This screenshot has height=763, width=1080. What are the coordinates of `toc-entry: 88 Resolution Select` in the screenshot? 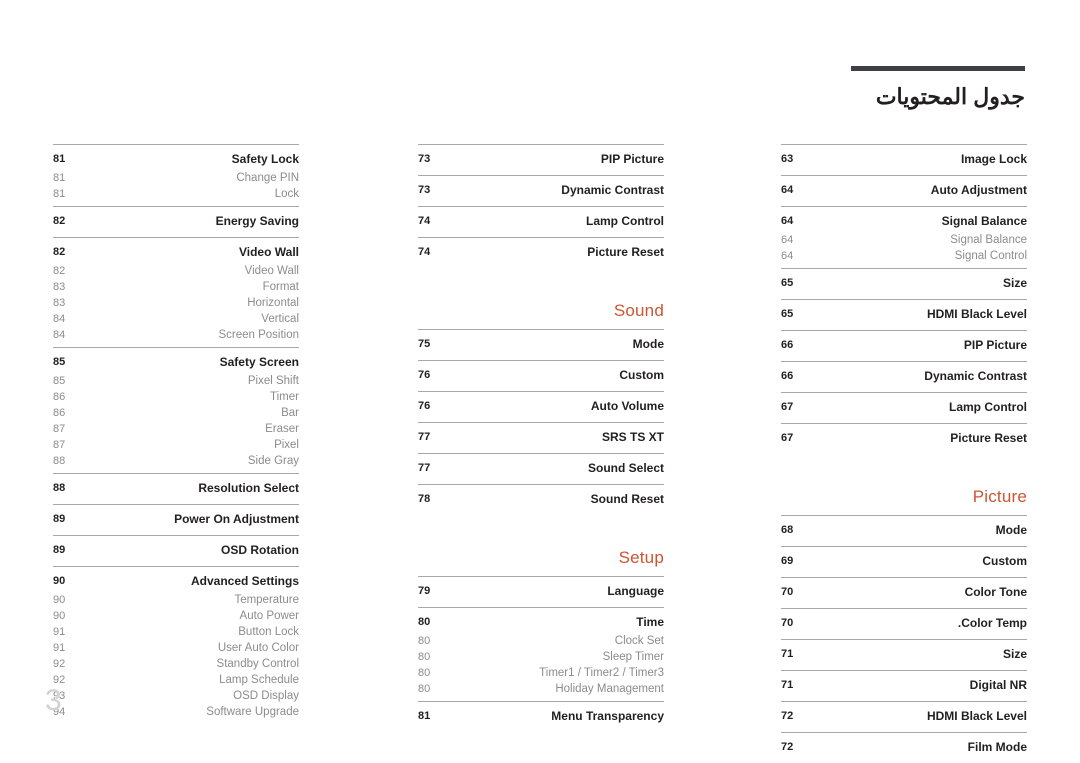 It's located at (176, 488).